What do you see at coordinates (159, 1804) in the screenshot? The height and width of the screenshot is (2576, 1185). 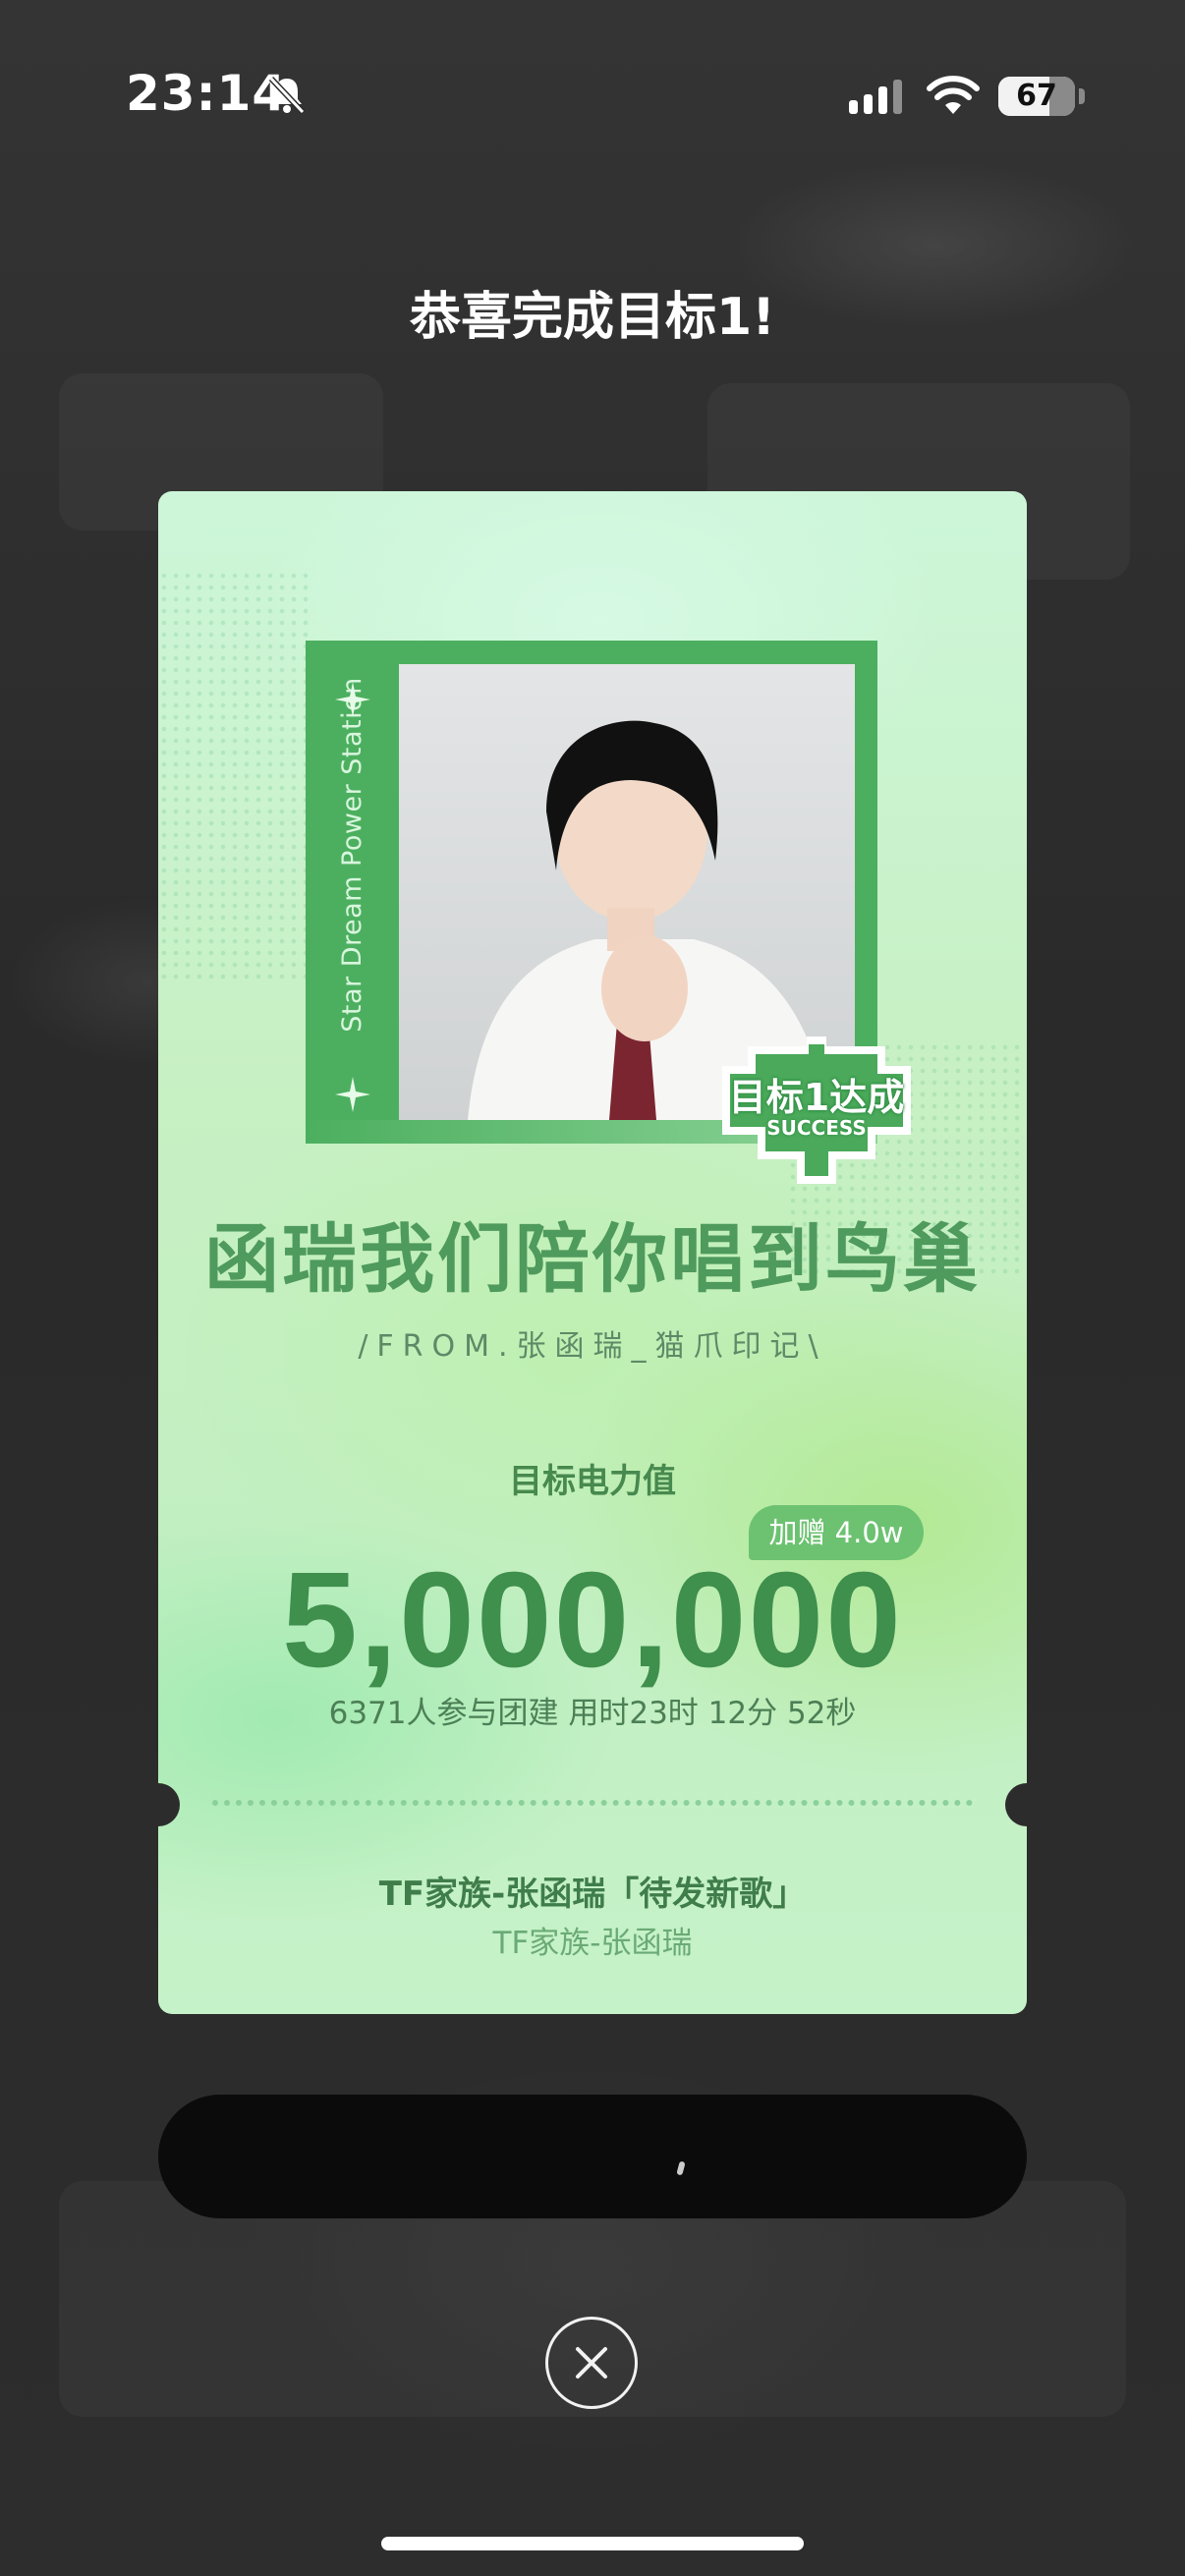 I see `card-notch-left` at bounding box center [159, 1804].